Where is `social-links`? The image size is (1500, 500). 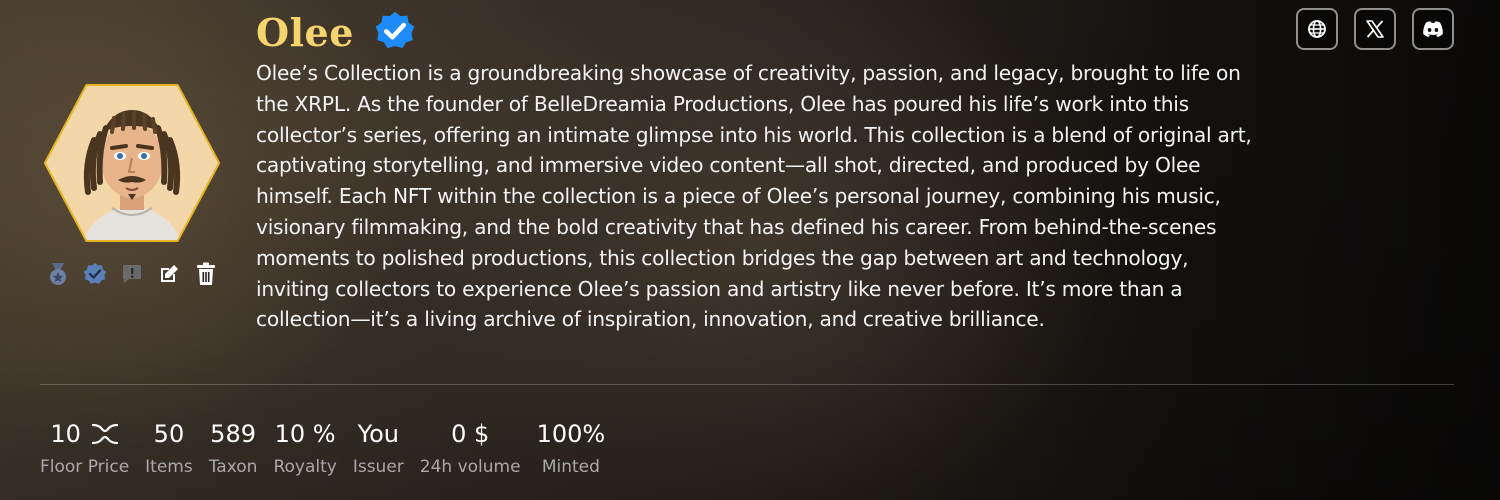 social-links is located at coordinates (1375, 29).